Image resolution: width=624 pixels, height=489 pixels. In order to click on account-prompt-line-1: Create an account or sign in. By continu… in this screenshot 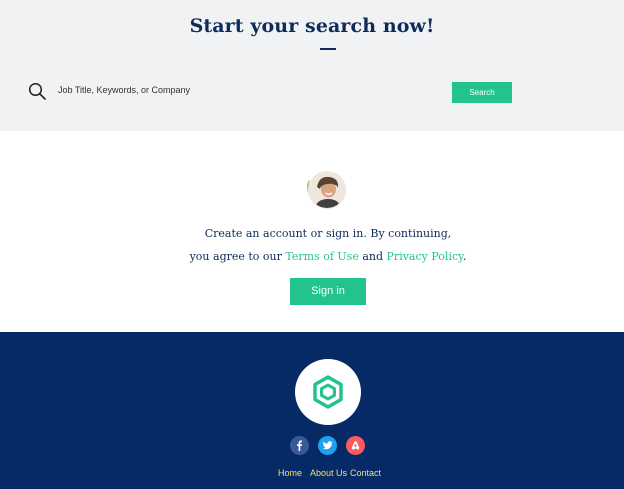, I will do `click(328, 233)`.